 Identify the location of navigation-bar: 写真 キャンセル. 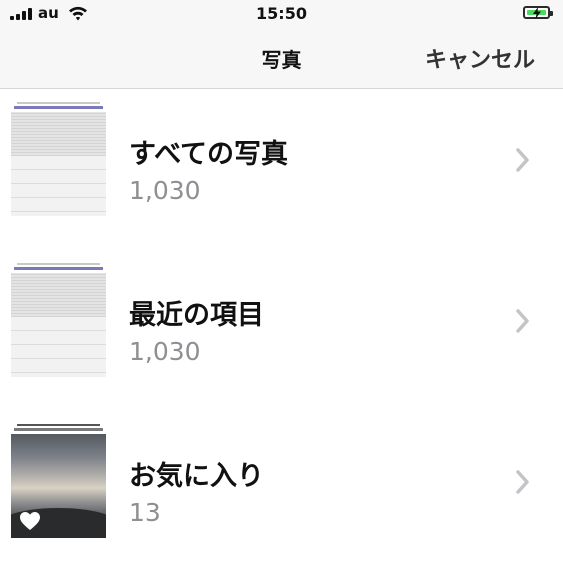
(281, 58).